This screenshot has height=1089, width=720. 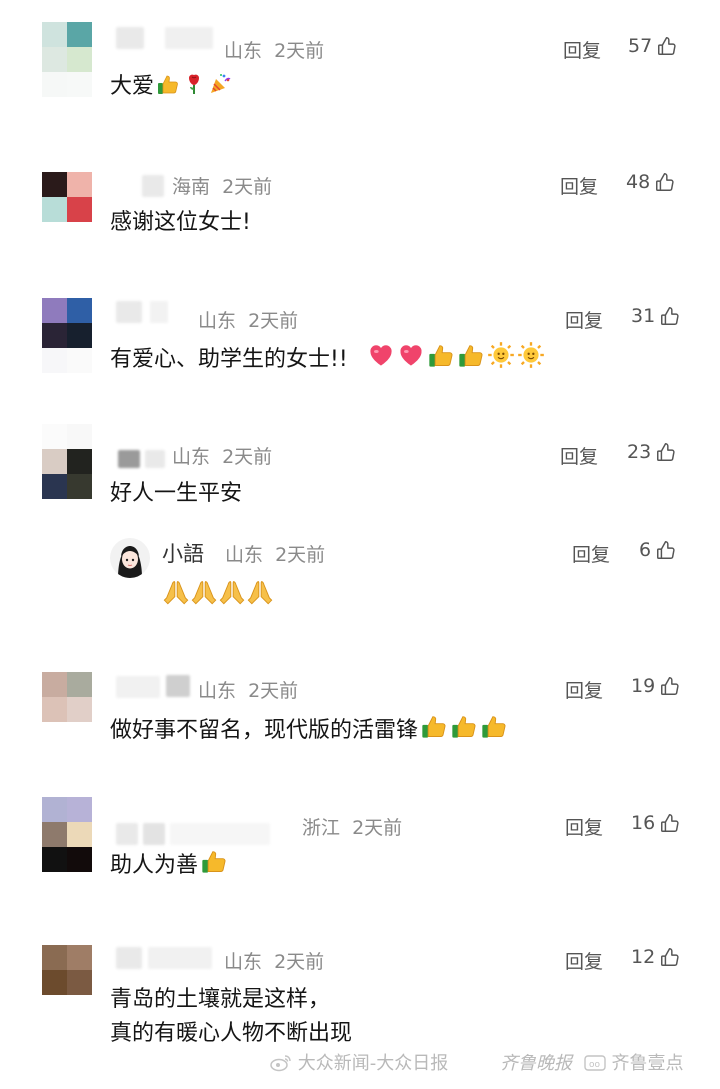 I want to click on watermark-brand: 齐鲁壹点, so click(x=647, y=1063).